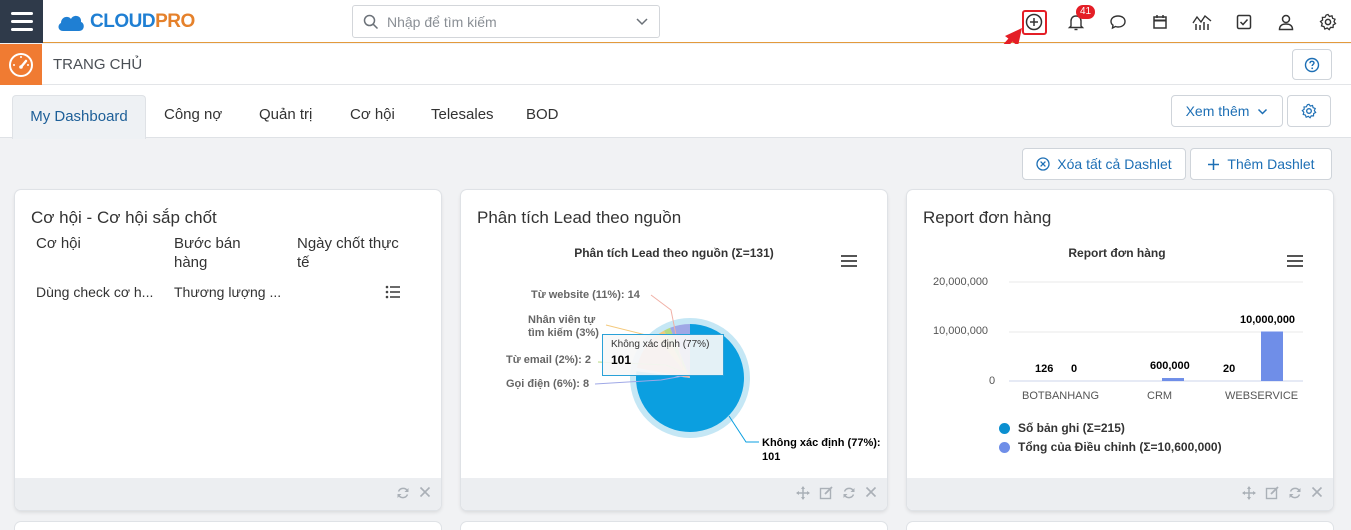 This screenshot has height=530, width=1351. Describe the element at coordinates (1202, 22) in the screenshot. I see `reports-chart-icon` at that location.